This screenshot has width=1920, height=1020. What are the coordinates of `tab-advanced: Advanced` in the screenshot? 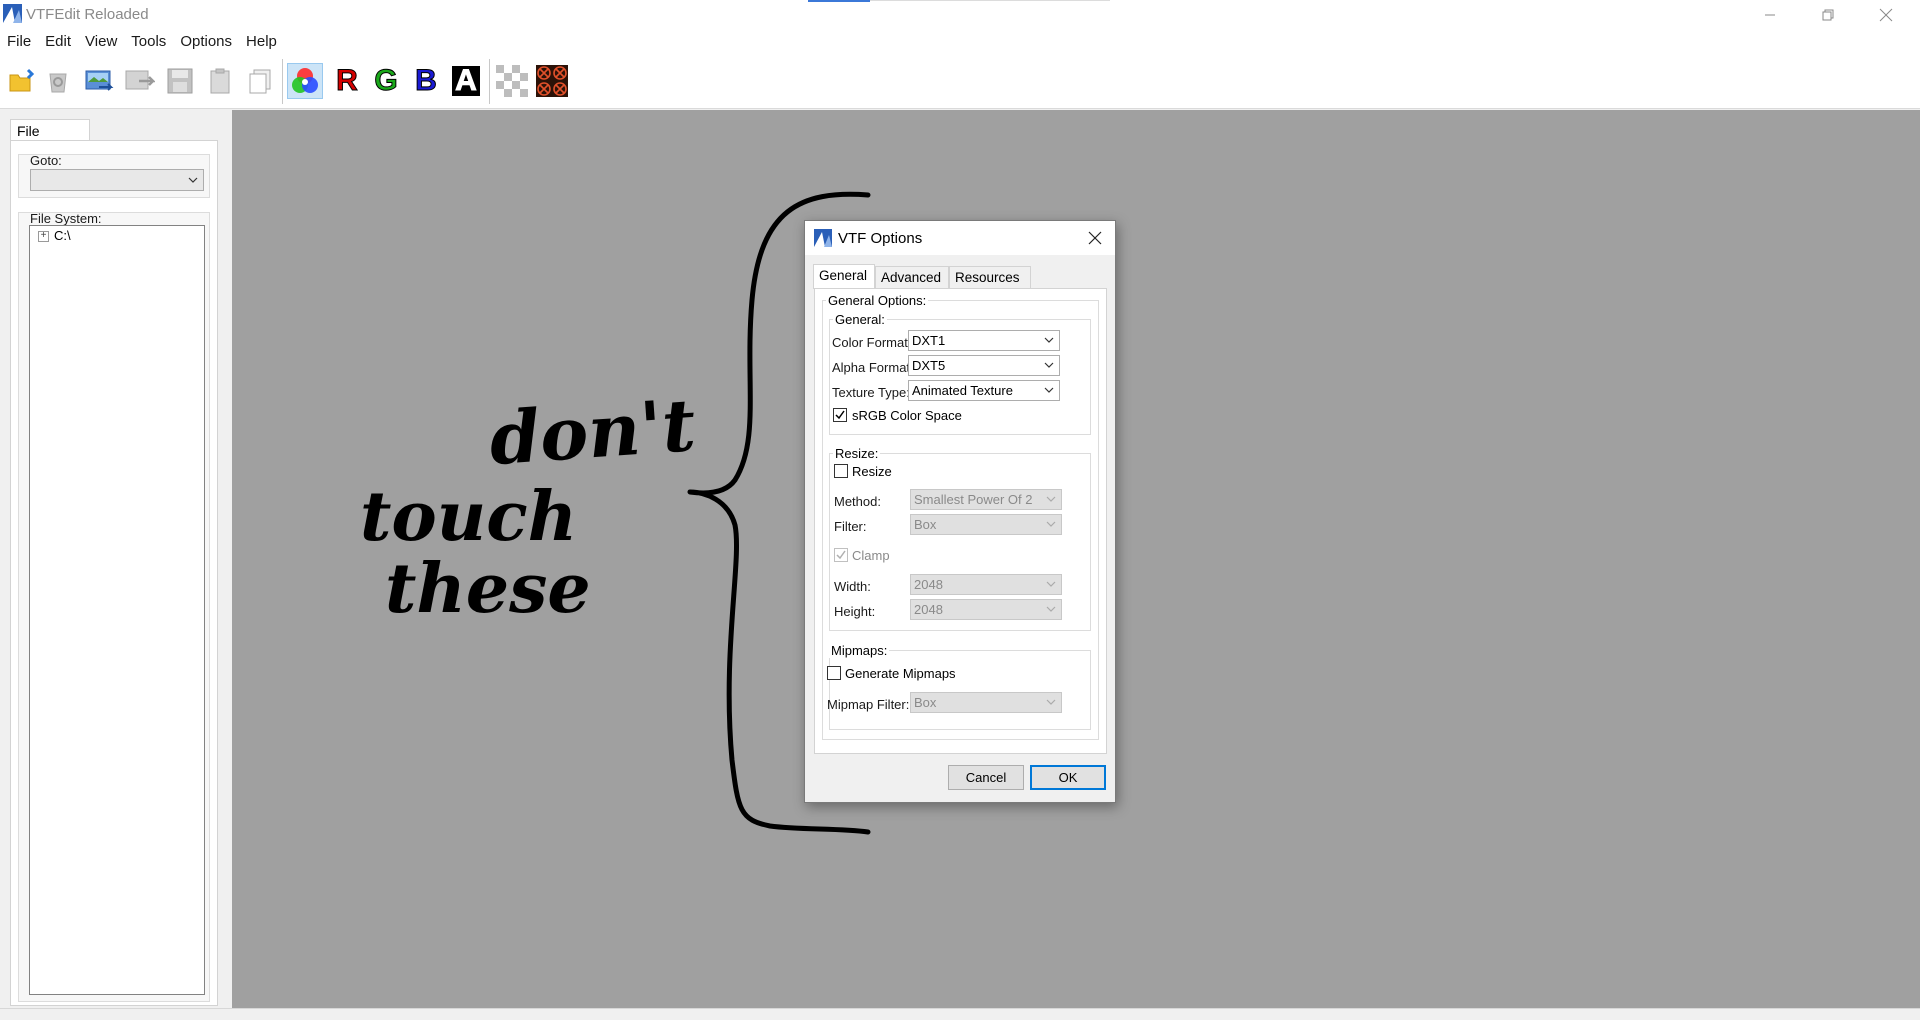 It's located at (912, 277).